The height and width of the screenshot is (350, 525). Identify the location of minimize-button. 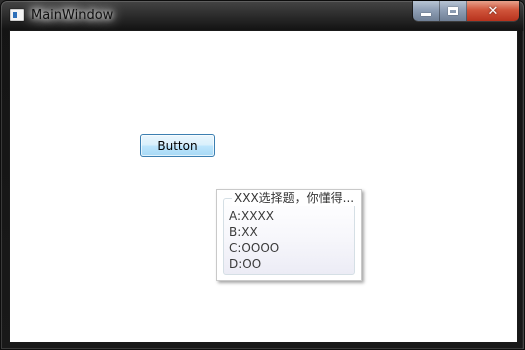
(426, 11).